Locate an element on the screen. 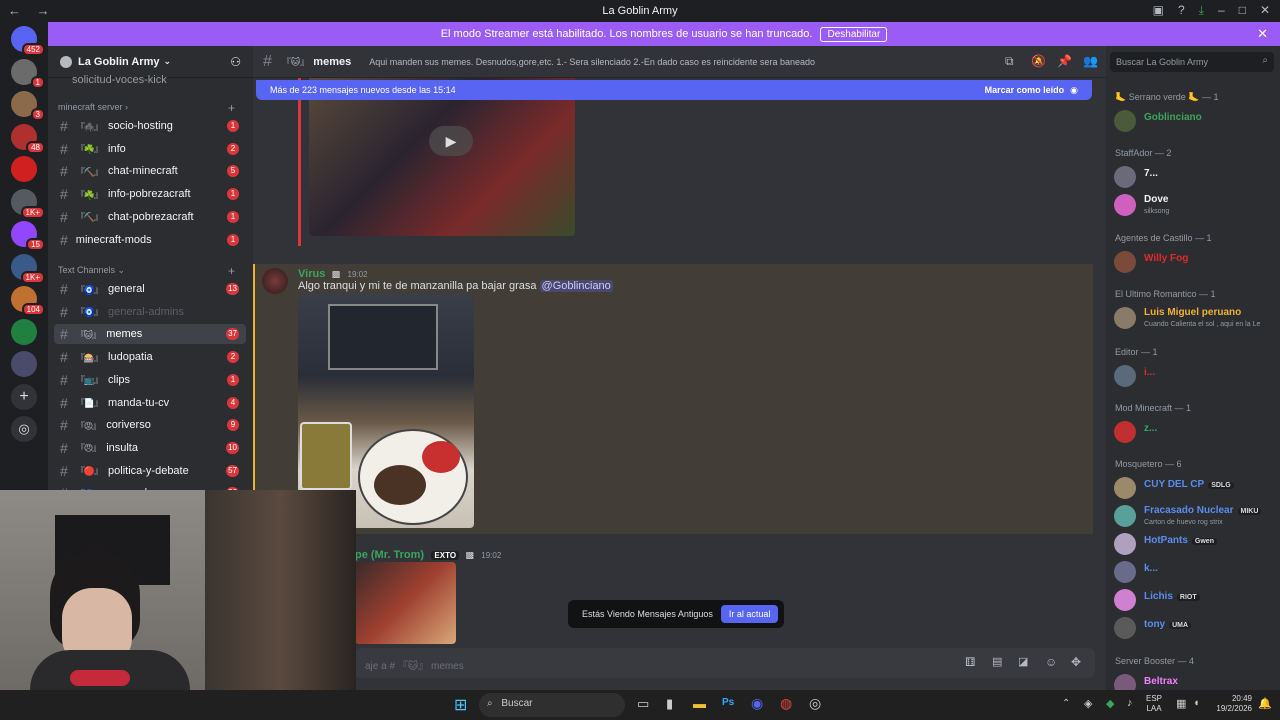 The width and height of the screenshot is (1280, 720). play-icon: ▶ is located at coordinates (451, 141).